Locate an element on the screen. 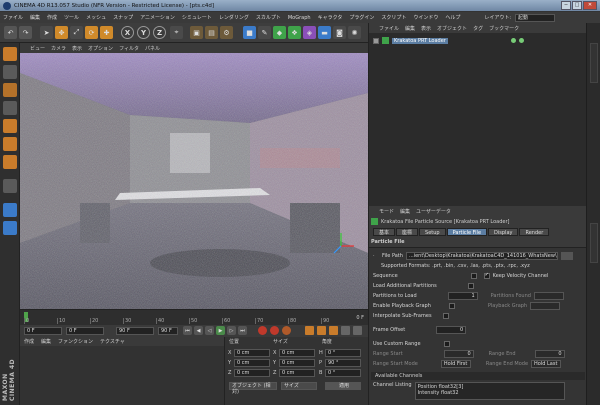 The image size is (600, 405). z-axis-icon: Z is located at coordinates (159, 32).